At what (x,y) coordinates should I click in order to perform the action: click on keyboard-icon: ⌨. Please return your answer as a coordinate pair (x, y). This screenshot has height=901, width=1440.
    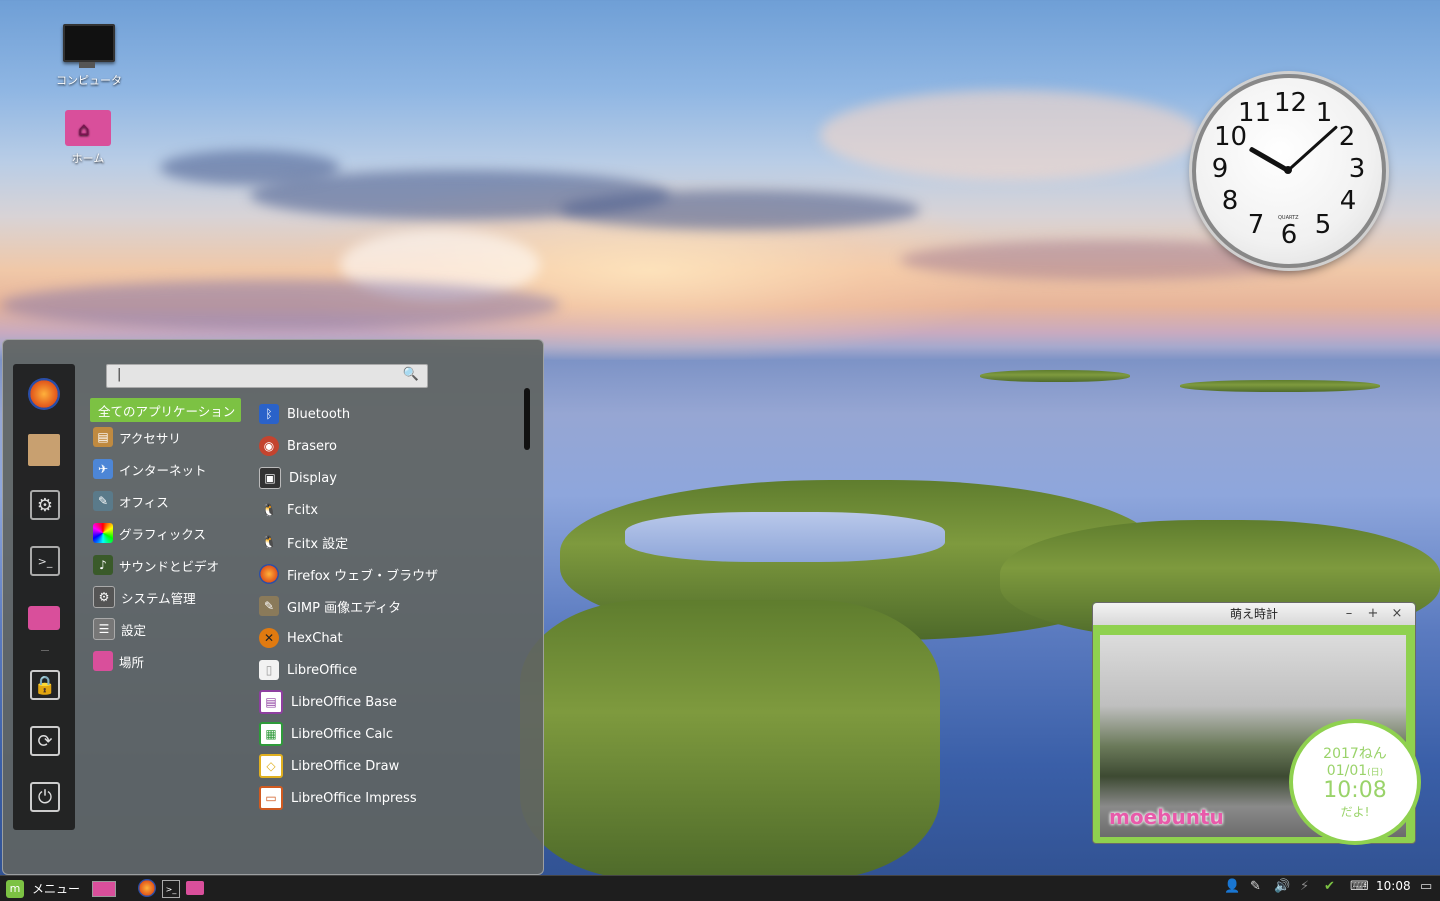
    Looking at the image, I should click on (1359, 886).